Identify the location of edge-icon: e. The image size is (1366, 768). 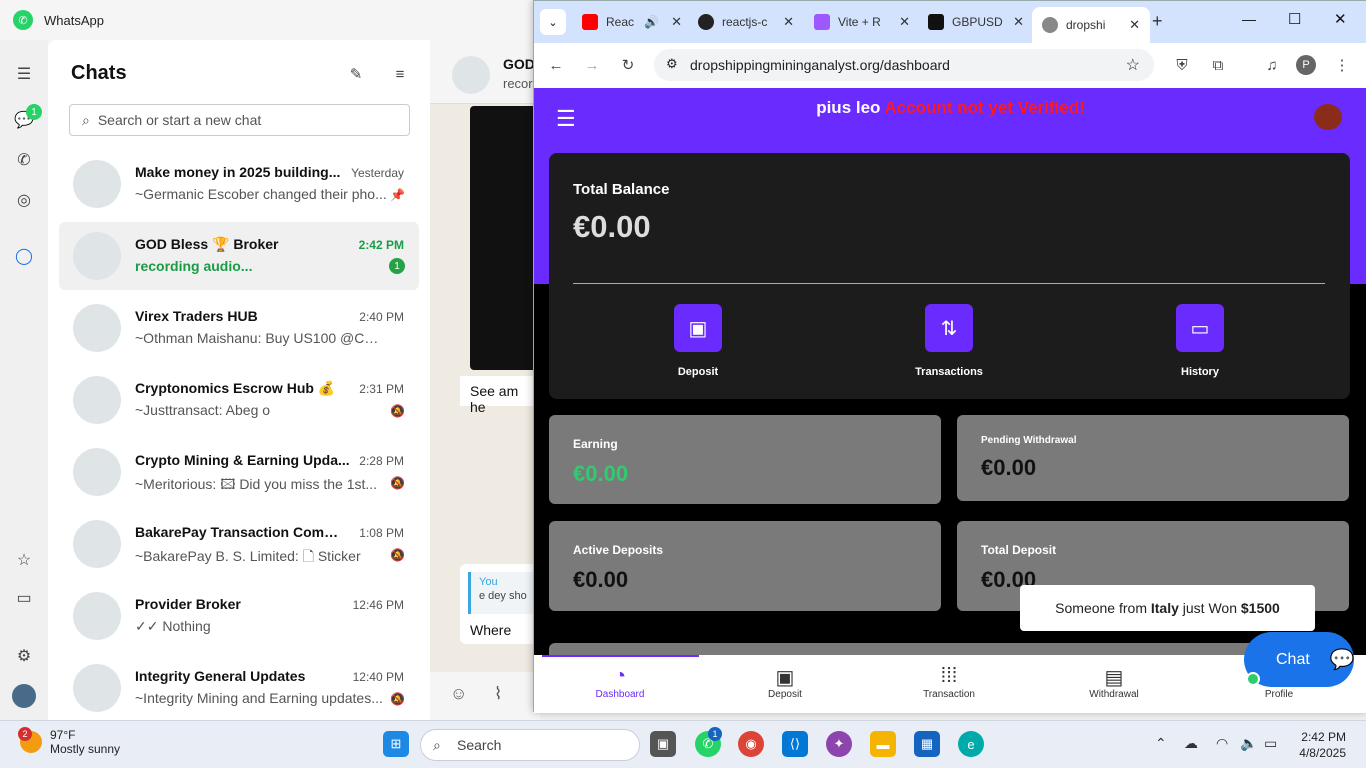
(971, 744).